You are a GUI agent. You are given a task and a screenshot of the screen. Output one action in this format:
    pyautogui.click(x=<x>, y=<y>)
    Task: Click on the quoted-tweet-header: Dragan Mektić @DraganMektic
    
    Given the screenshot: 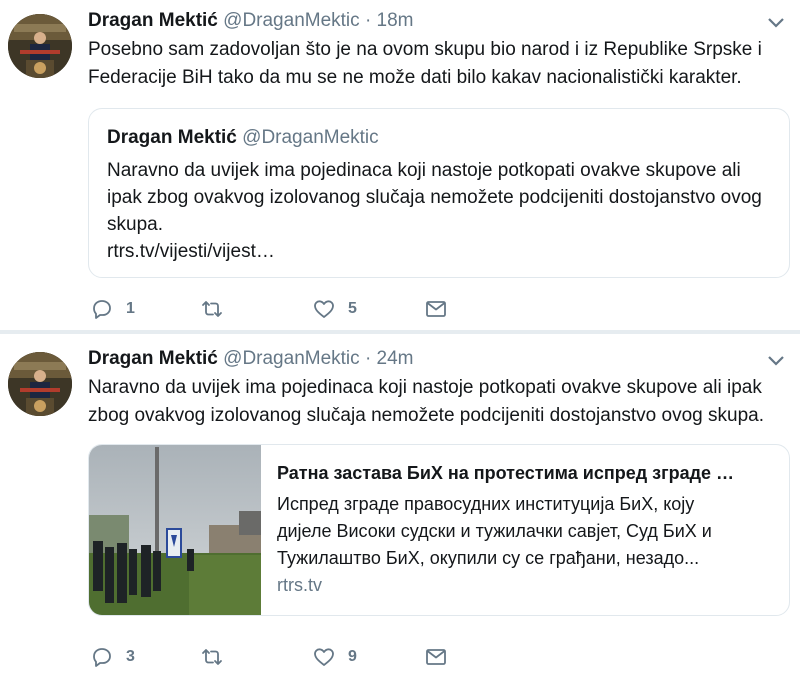 What is the action you would take?
    pyautogui.click(x=243, y=138)
    